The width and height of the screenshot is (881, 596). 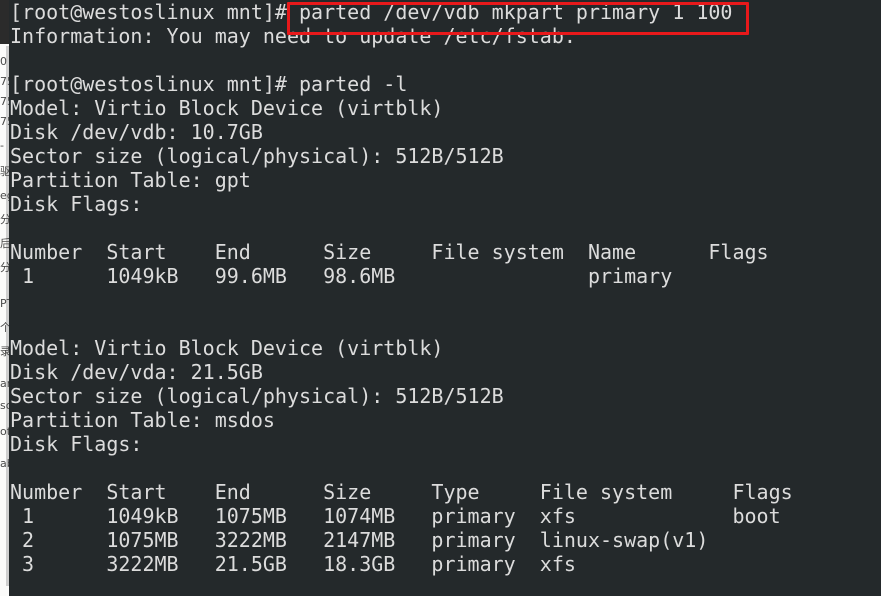 I want to click on terminal-line-vda-part-1: 1 1049kB 1075MB 1074MB primary xfs boot, so click(x=395, y=516).